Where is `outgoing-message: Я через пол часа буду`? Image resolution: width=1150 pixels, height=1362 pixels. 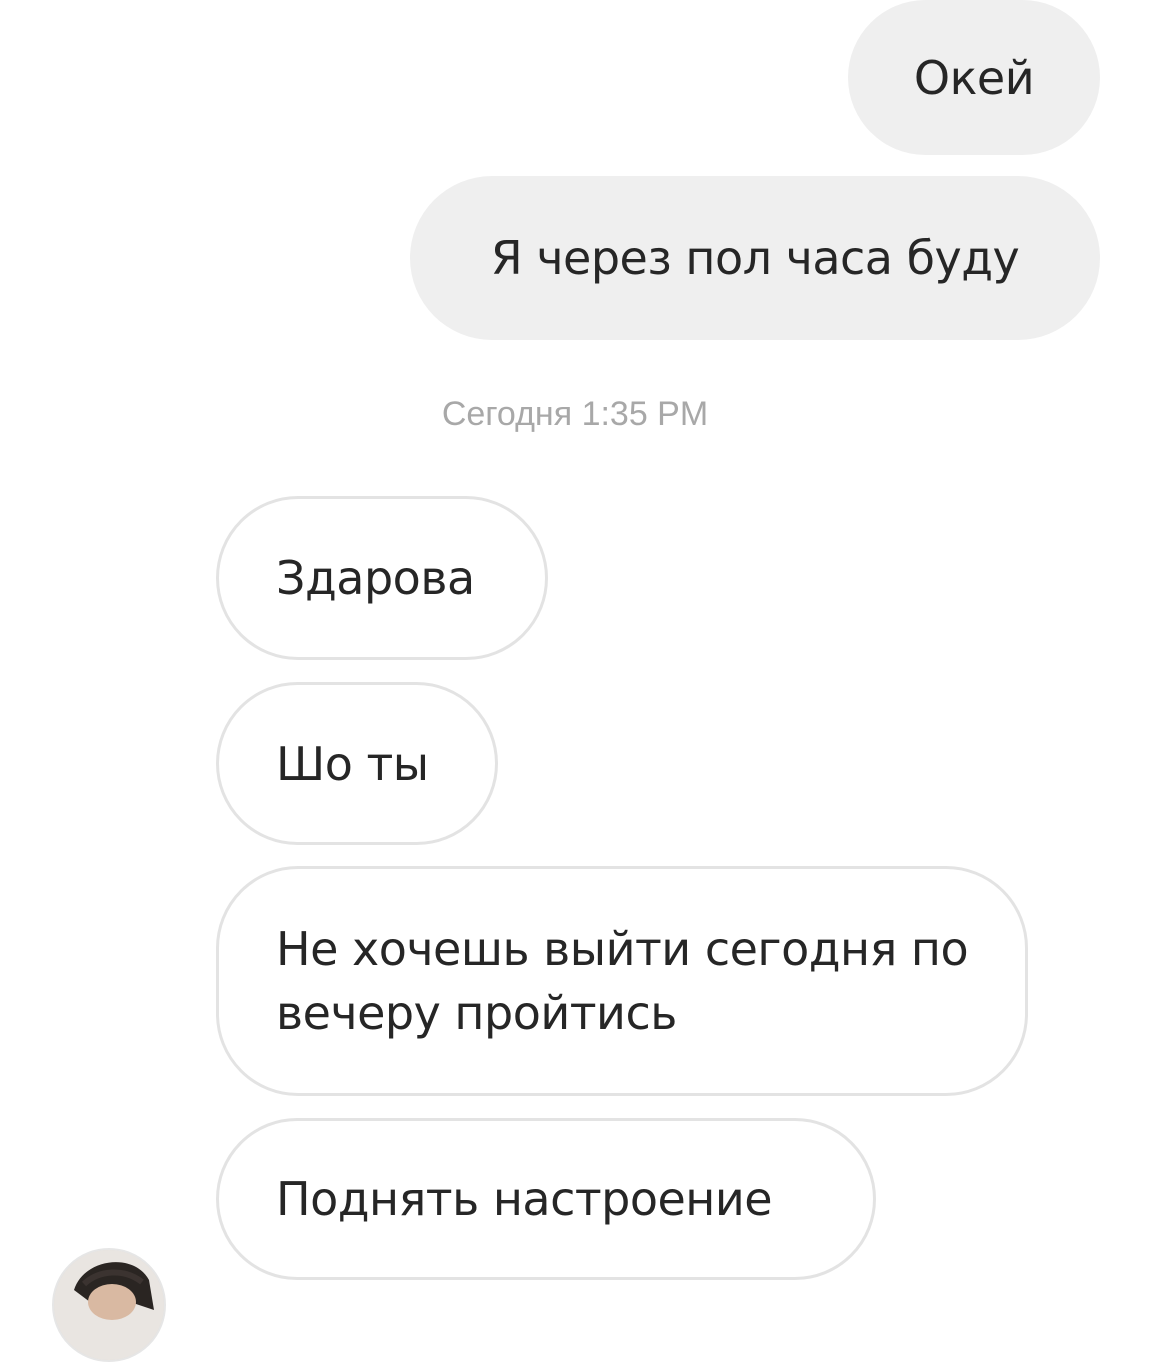
outgoing-message: Я через пол часа буду is located at coordinates (755, 258).